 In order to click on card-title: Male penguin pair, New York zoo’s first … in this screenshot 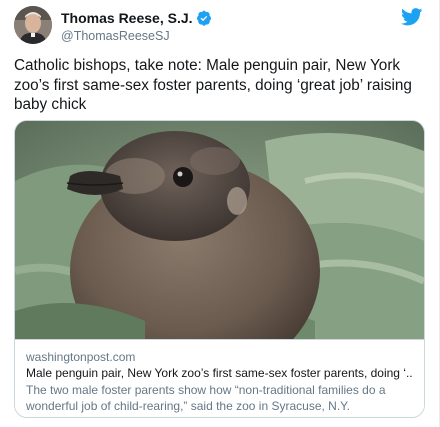, I will do `click(219, 373)`.